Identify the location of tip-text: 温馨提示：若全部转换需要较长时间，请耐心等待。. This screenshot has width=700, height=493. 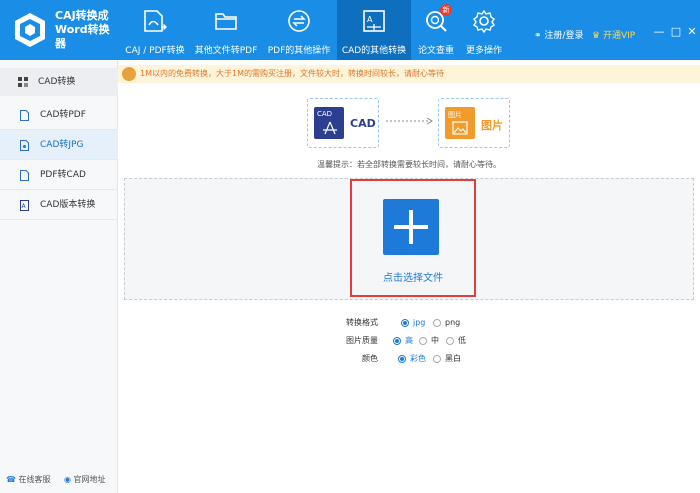
(409, 164).